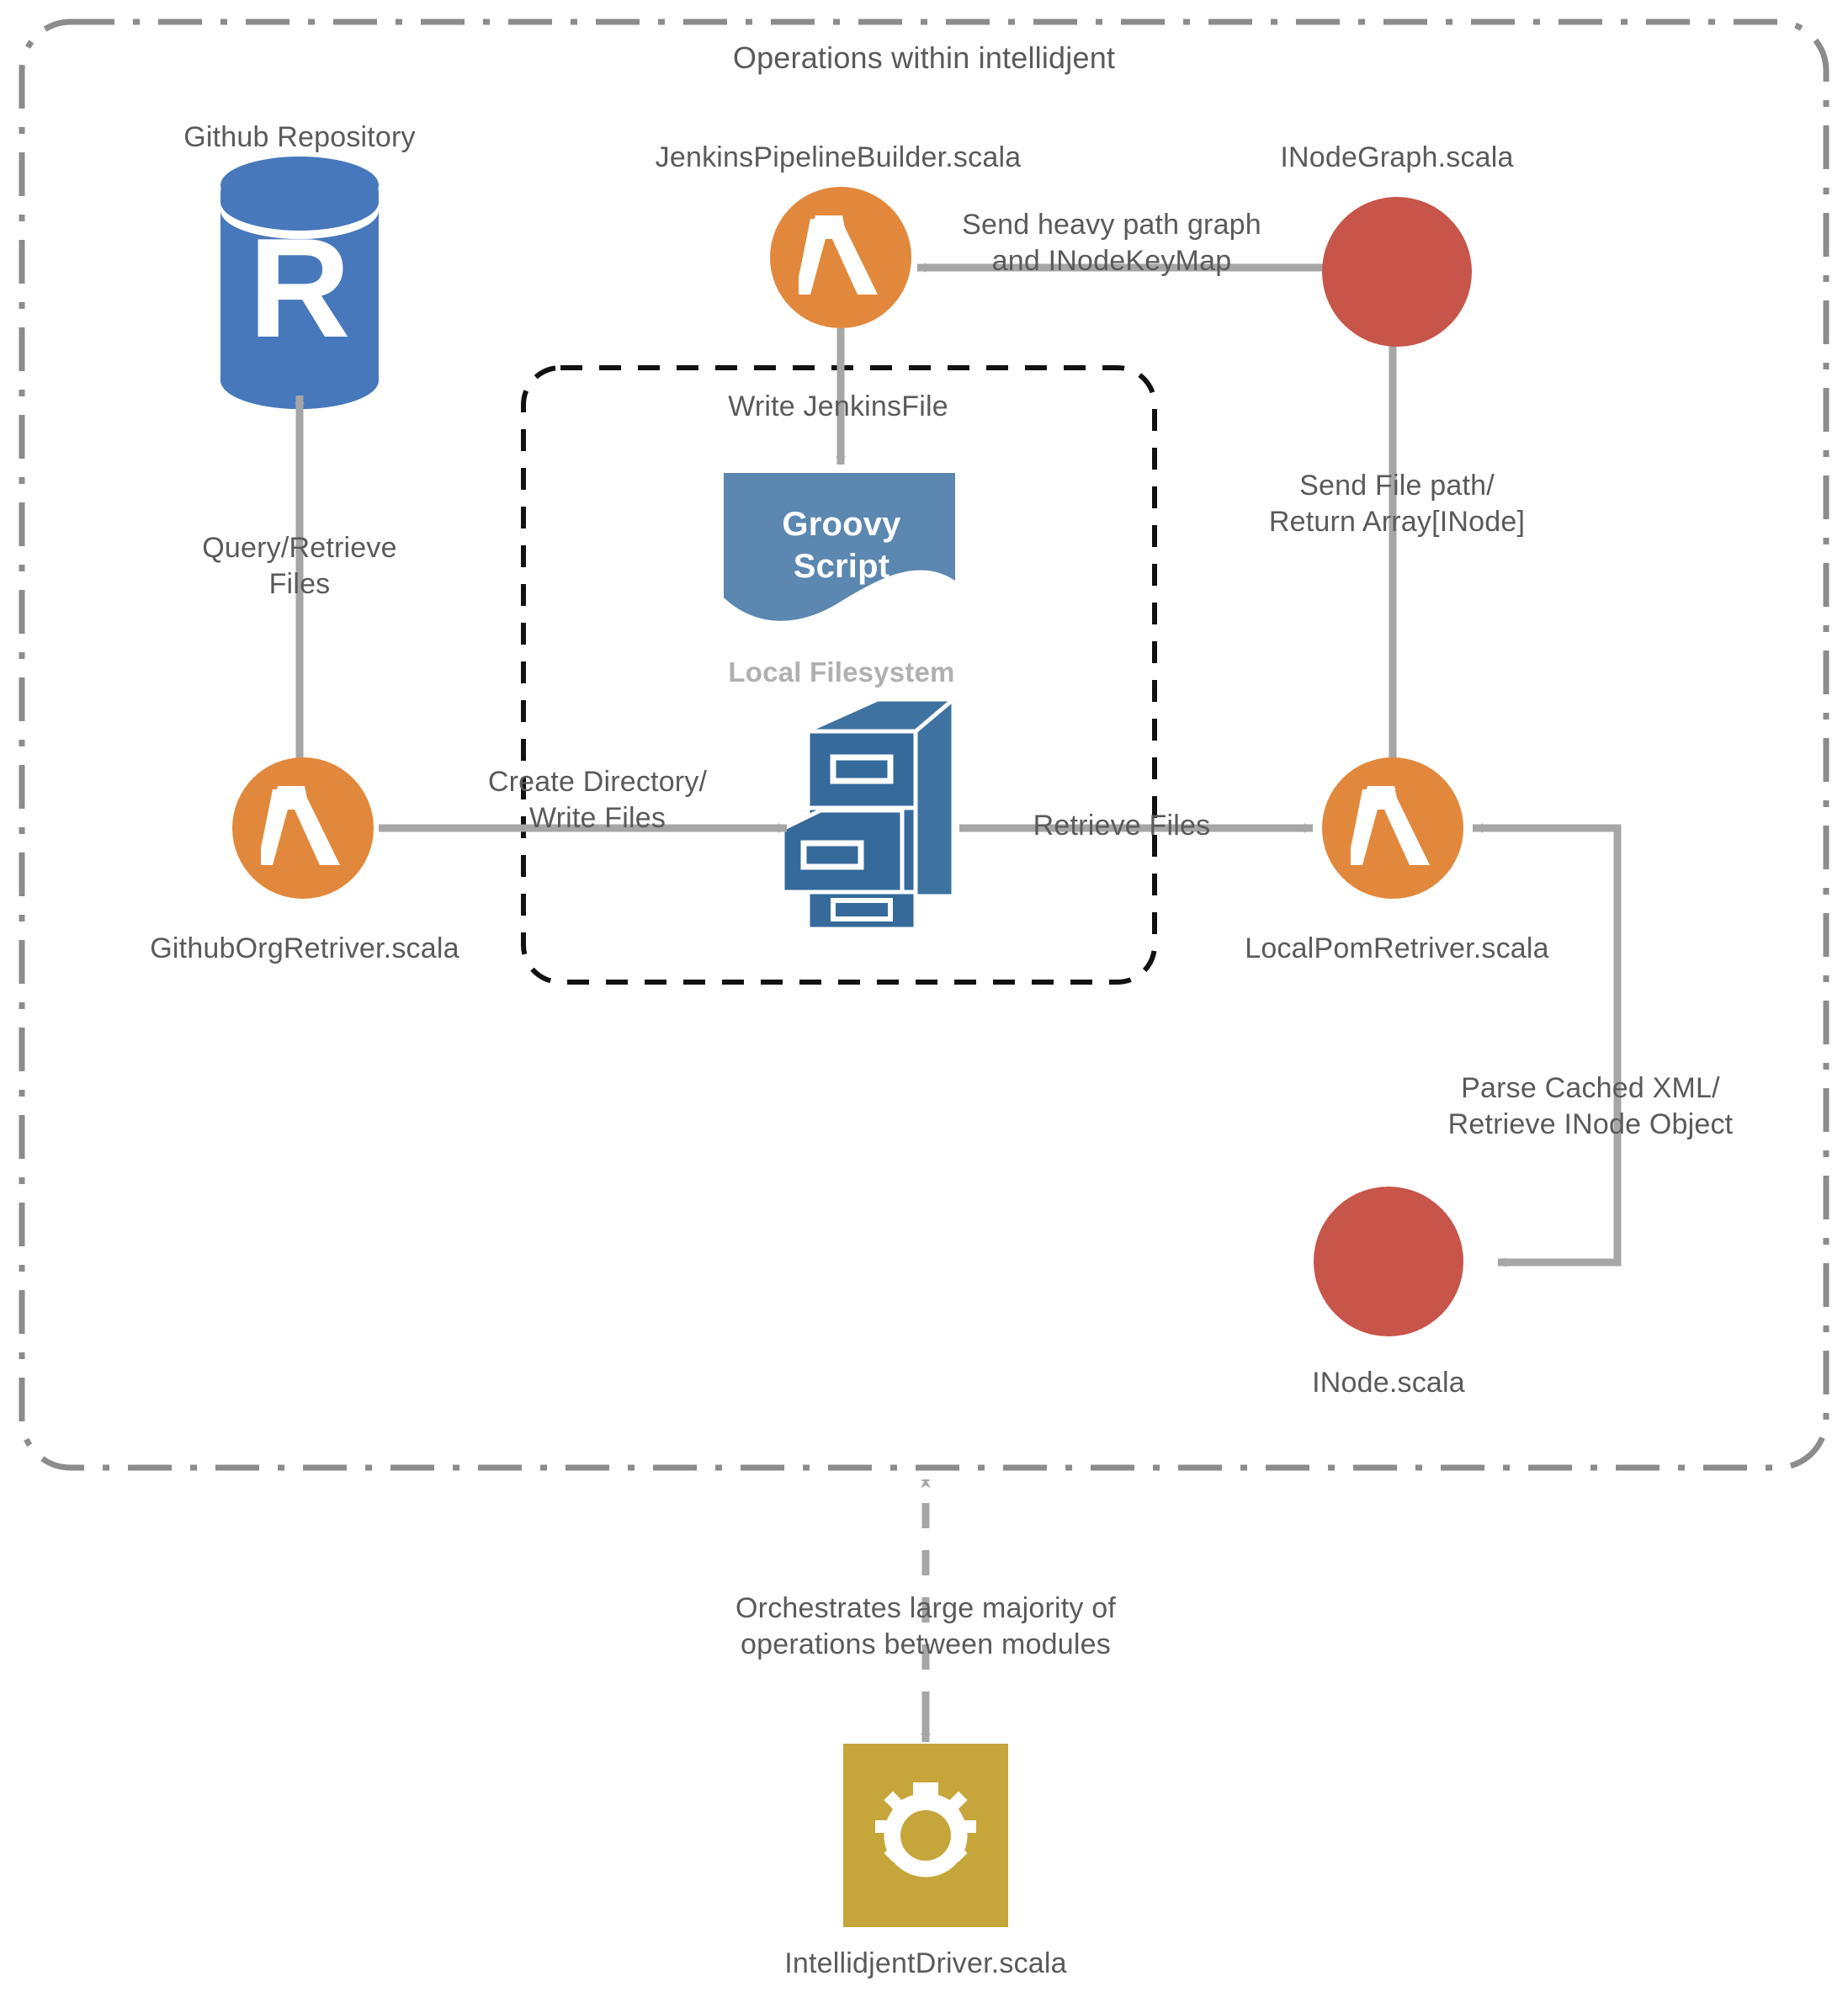  Describe the element at coordinates (924, 58) in the screenshot. I see `boundary-title: Operations within intellidjent` at that location.